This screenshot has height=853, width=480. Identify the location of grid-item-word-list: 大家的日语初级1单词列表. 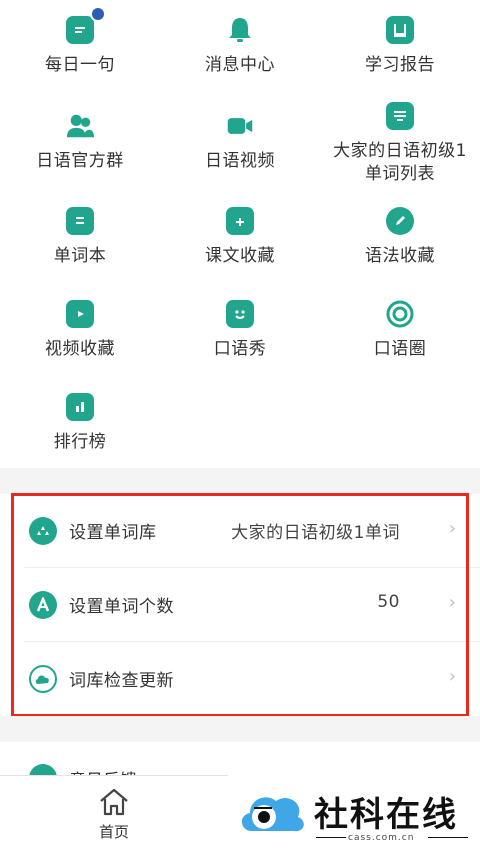
(400, 144).